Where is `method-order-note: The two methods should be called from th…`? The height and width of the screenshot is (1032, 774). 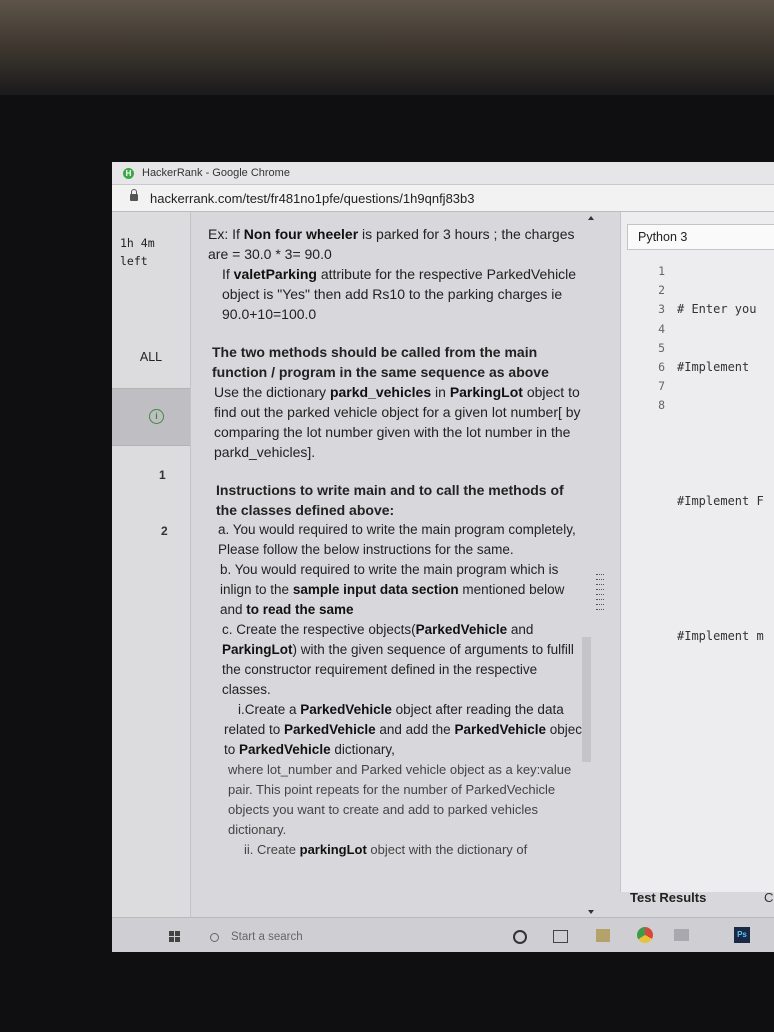
method-order-note: The two methods should be called from th… is located at coordinates (380, 362).